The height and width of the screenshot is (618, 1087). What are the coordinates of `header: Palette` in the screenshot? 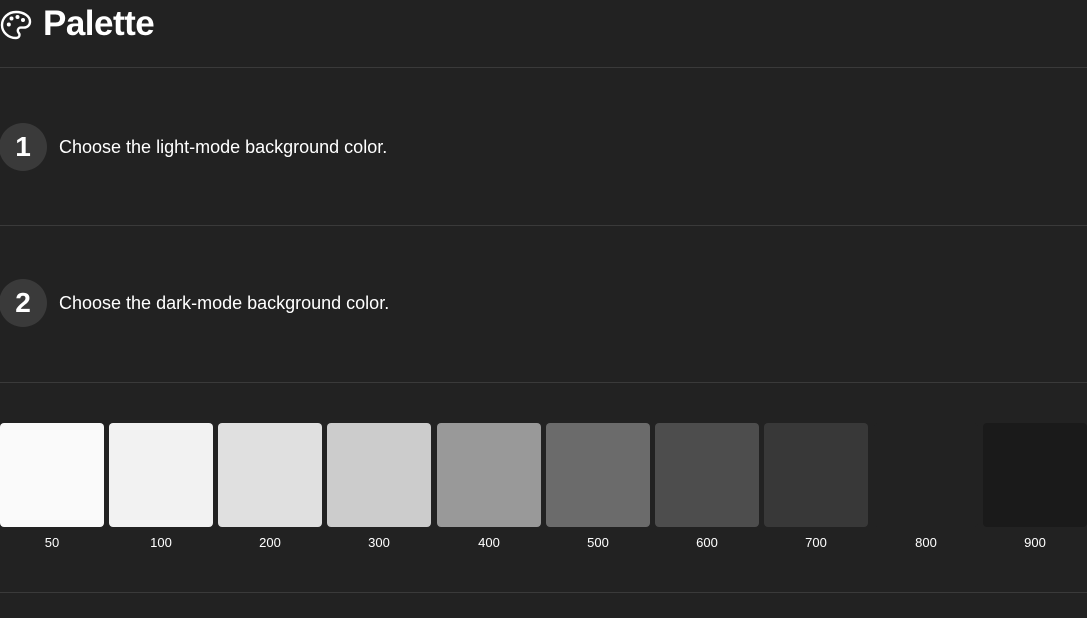 It's located at (543, 34).